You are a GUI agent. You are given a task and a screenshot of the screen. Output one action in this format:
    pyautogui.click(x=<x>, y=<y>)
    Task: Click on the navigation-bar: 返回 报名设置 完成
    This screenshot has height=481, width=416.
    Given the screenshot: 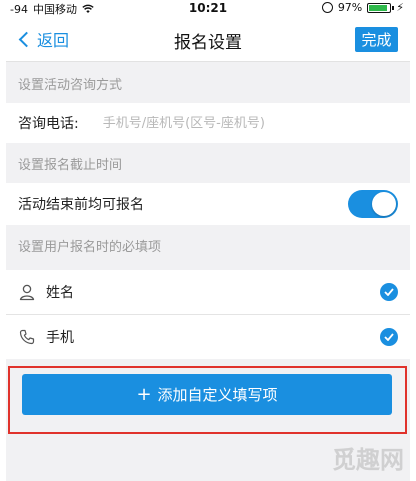 What is the action you would take?
    pyautogui.click(x=208, y=39)
    